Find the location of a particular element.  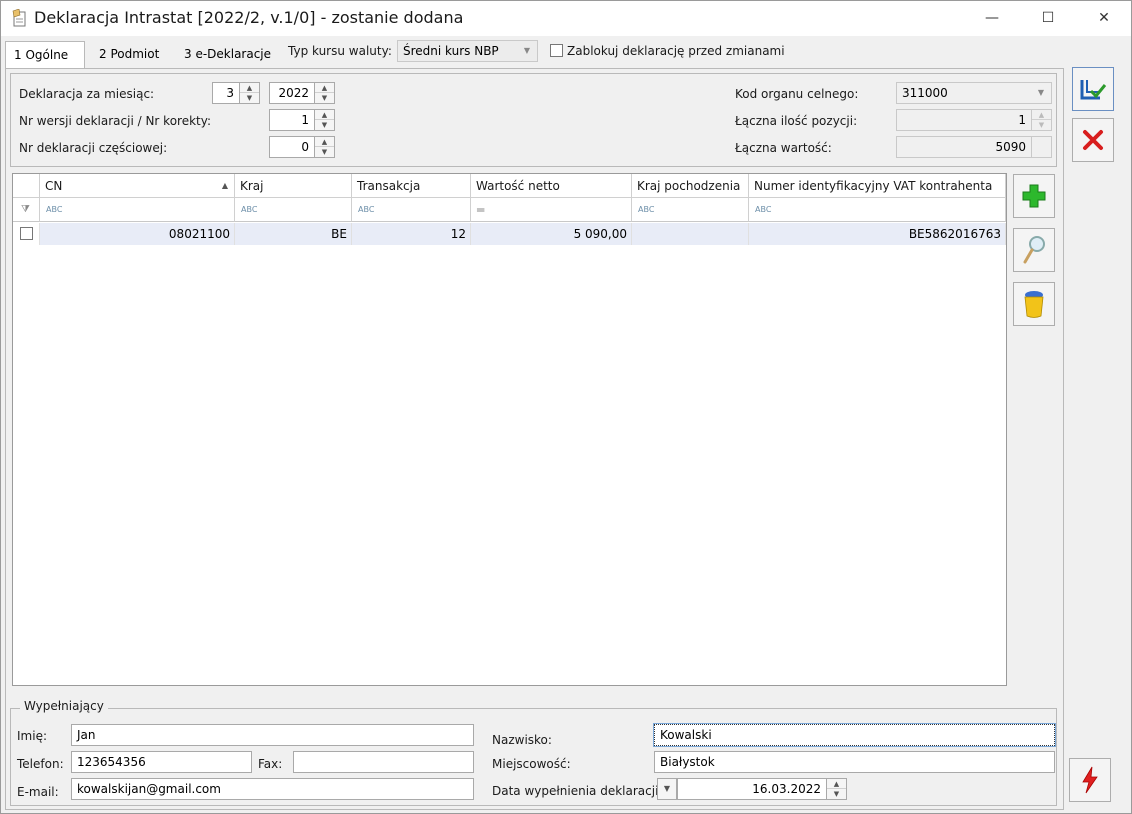

version-spinner: ▲ ▼ is located at coordinates (325, 120).